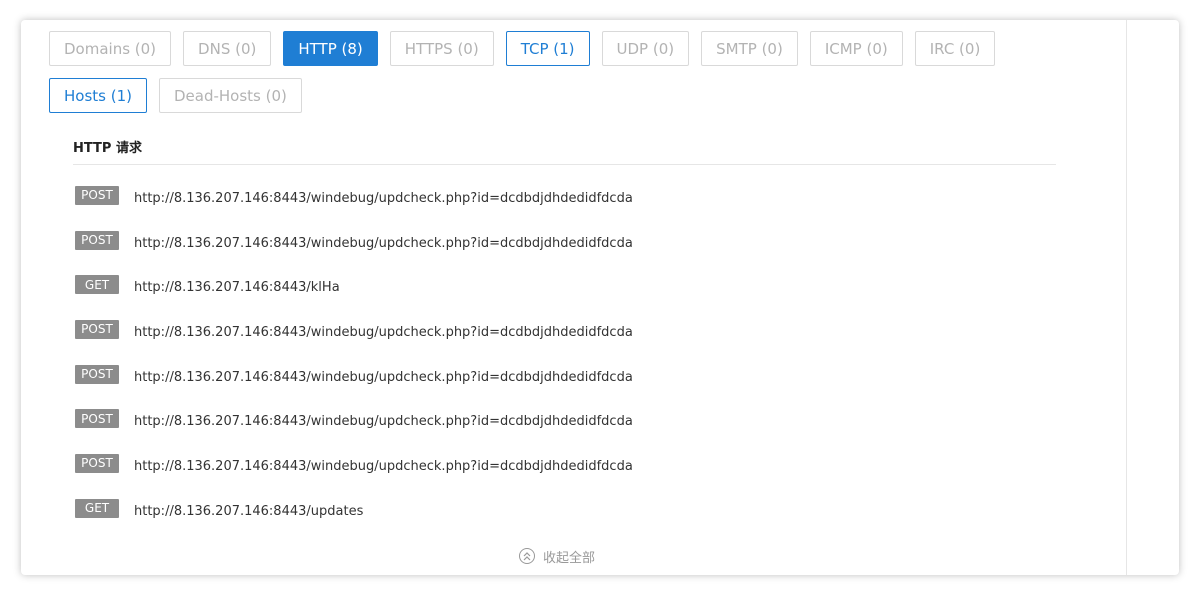 The width and height of the screenshot is (1200, 596). Describe the element at coordinates (1126, 297) in the screenshot. I see `side-divider` at that location.